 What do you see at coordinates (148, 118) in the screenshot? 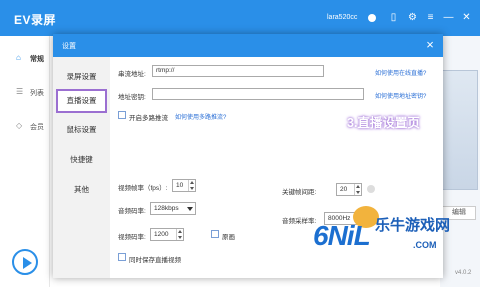
I see `multi-stream-label: 开启多路推流` at bounding box center [148, 118].